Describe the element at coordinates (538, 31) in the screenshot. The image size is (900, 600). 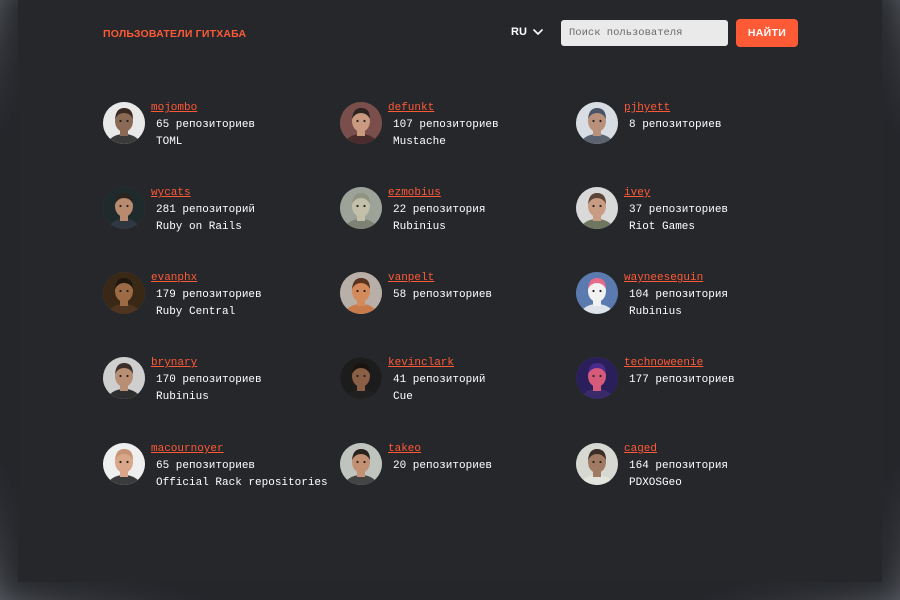
I see `chevron-down-icon` at that location.